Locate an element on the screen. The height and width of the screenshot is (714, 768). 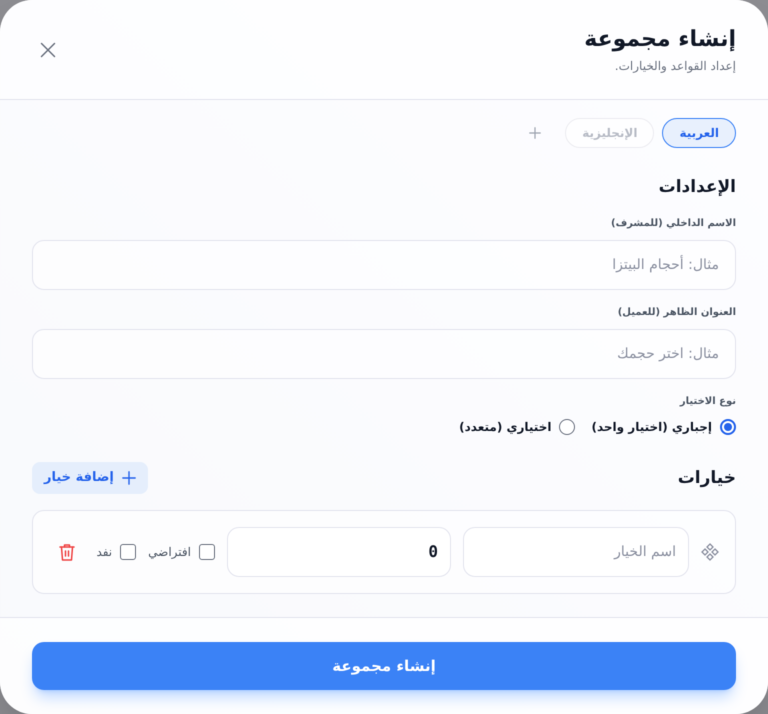
section-heading: خيارات is located at coordinates (707, 478).